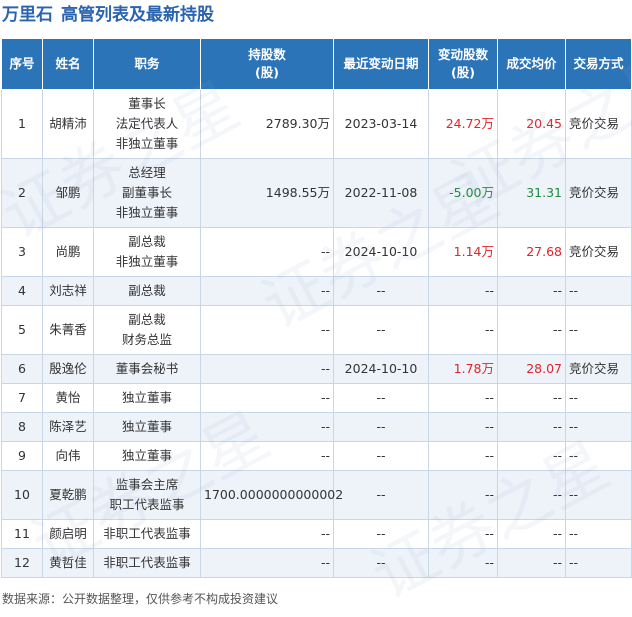  What do you see at coordinates (22, 495) in the screenshot?
I see `cell-seq: 10` at bounding box center [22, 495].